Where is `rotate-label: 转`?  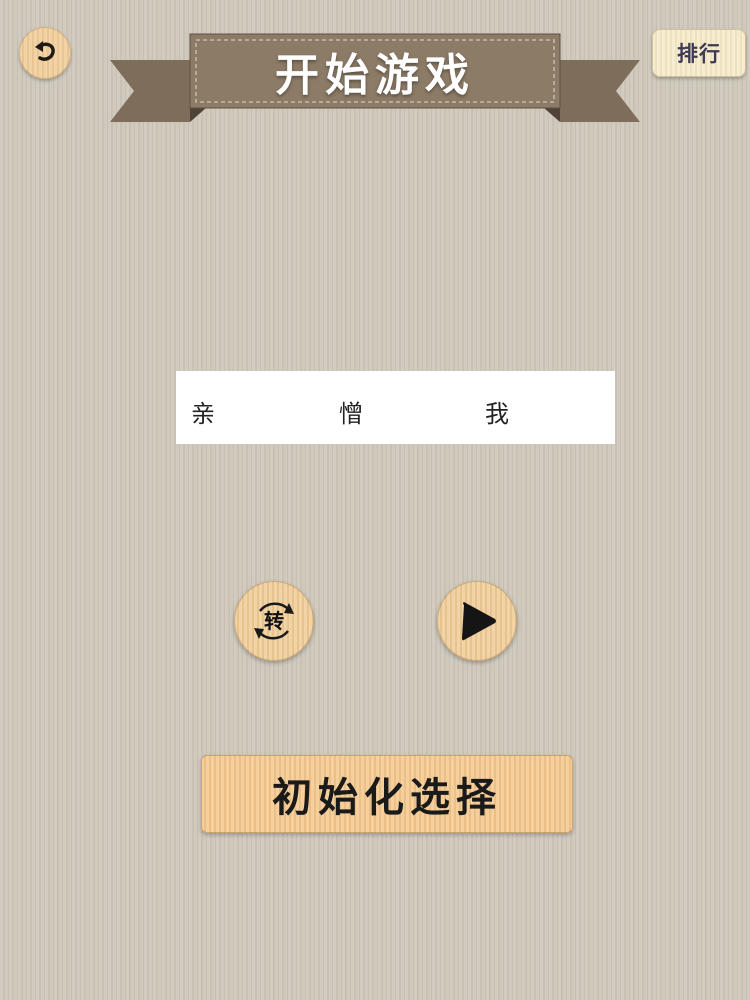 rotate-label: 转 is located at coordinates (274, 621).